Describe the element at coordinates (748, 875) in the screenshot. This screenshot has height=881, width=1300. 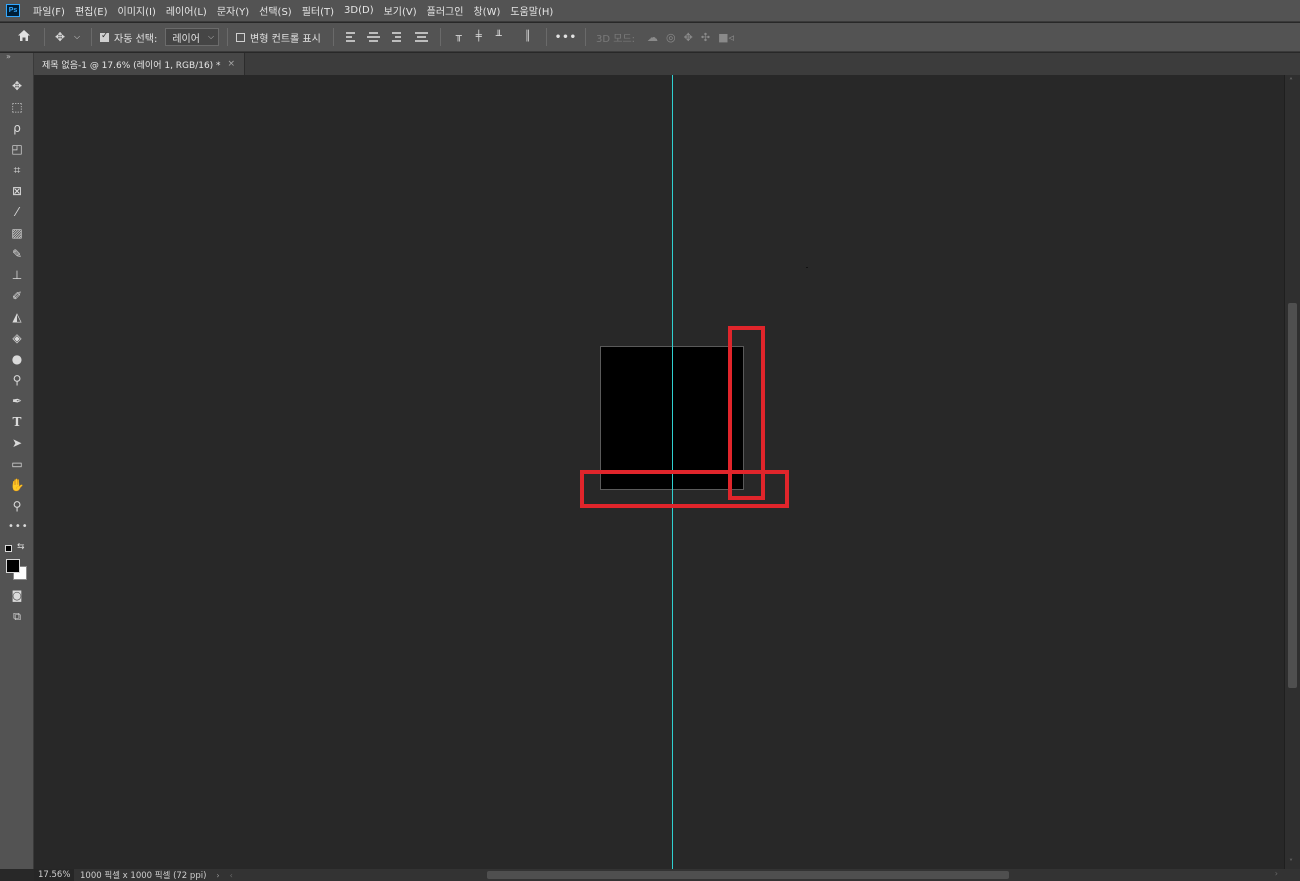
I see `horizontal-scrollbar-thumb` at that location.